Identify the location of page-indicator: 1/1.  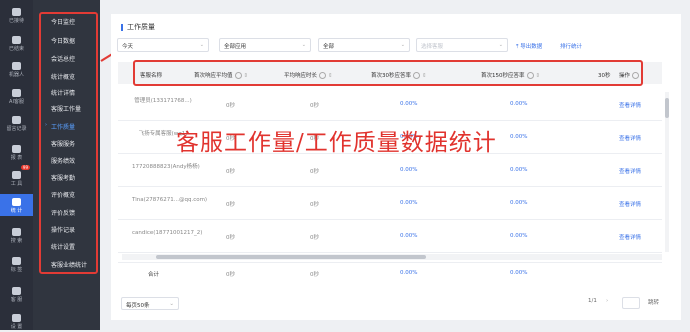
(592, 301).